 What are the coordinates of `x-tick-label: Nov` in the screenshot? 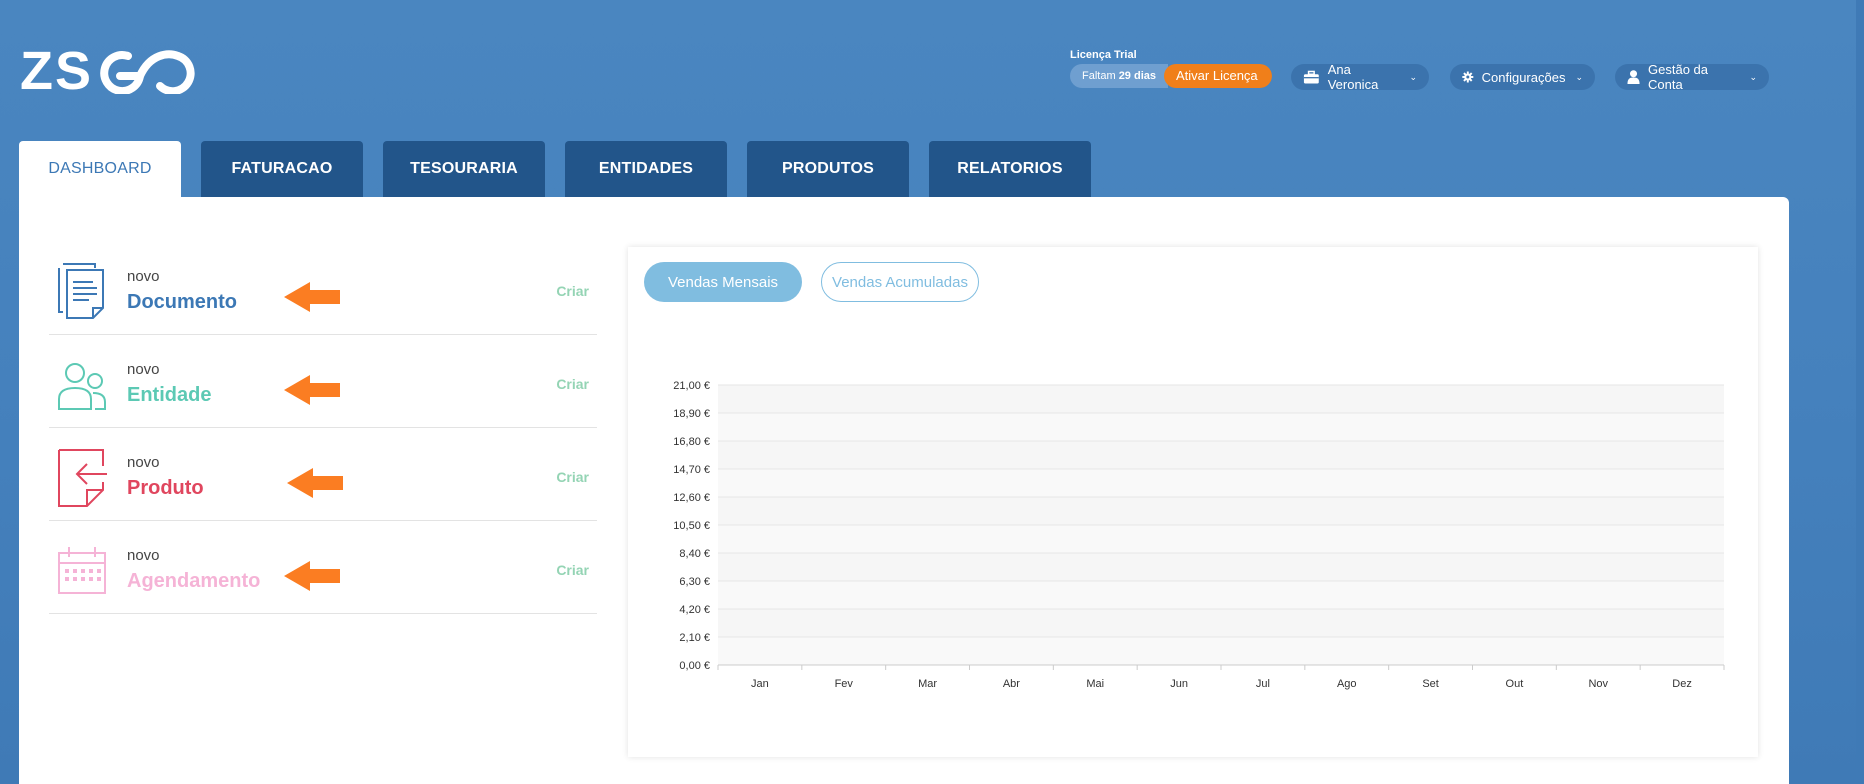 It's located at (1598, 684).